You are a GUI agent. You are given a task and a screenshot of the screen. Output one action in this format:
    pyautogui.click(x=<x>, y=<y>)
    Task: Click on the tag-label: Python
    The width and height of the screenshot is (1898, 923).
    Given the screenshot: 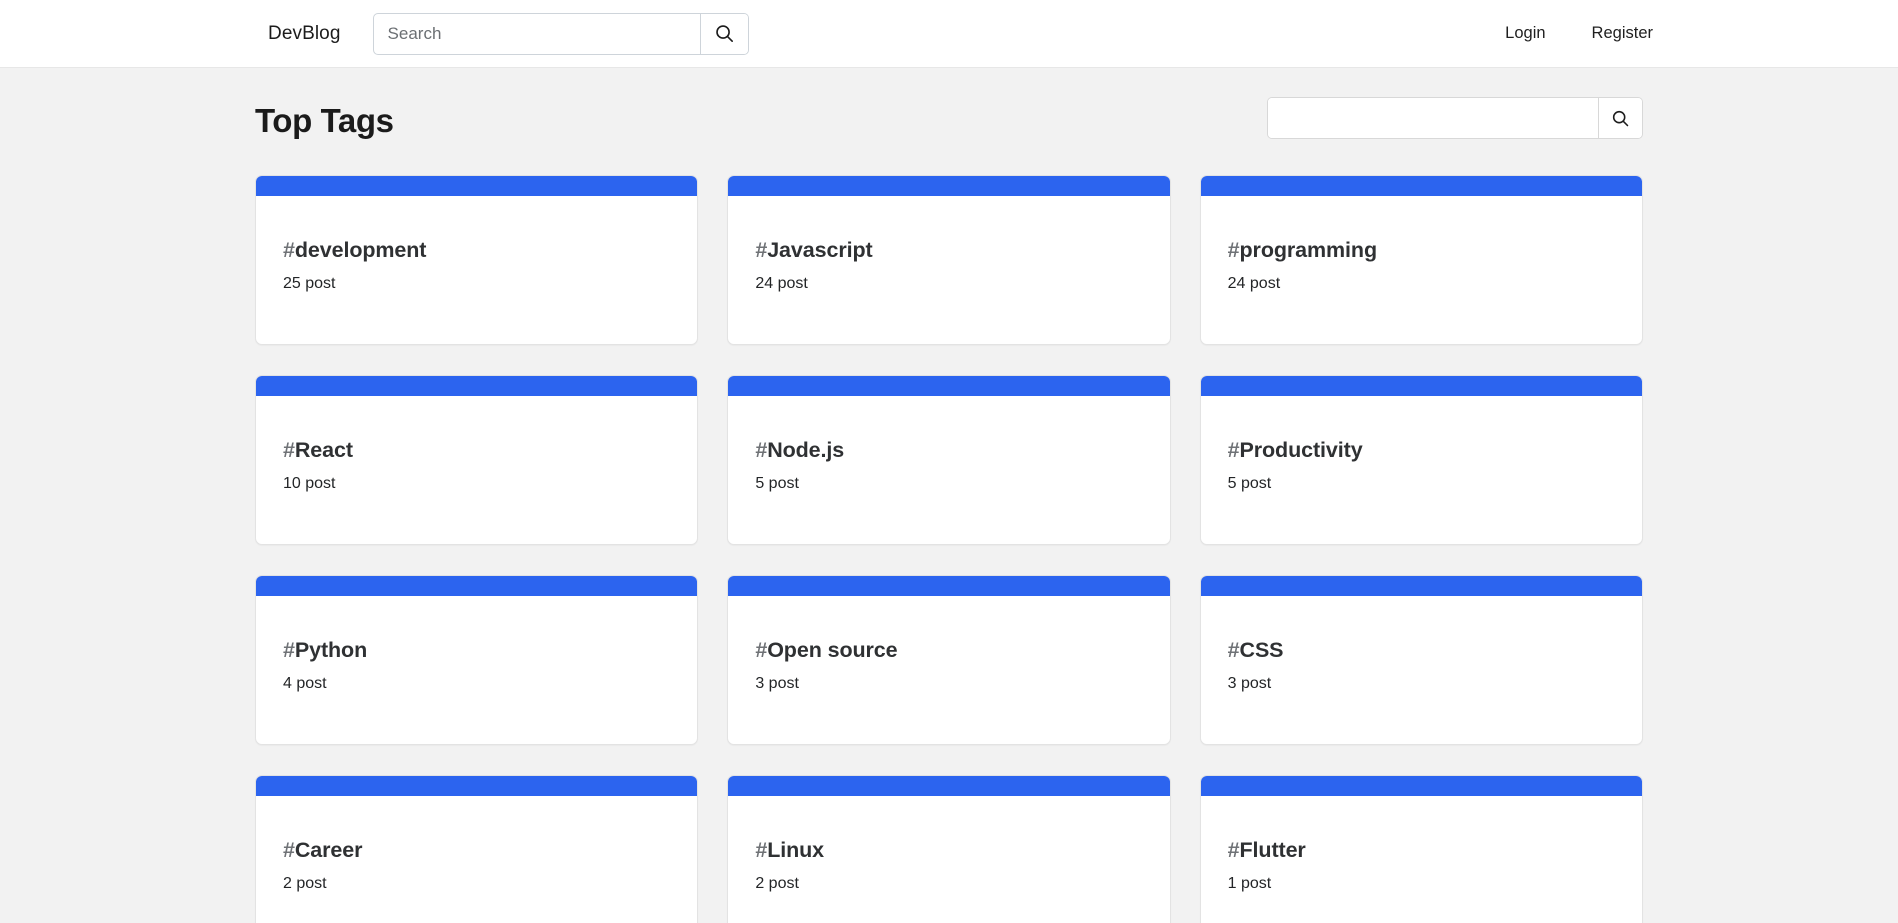 What is the action you would take?
    pyautogui.click(x=331, y=650)
    